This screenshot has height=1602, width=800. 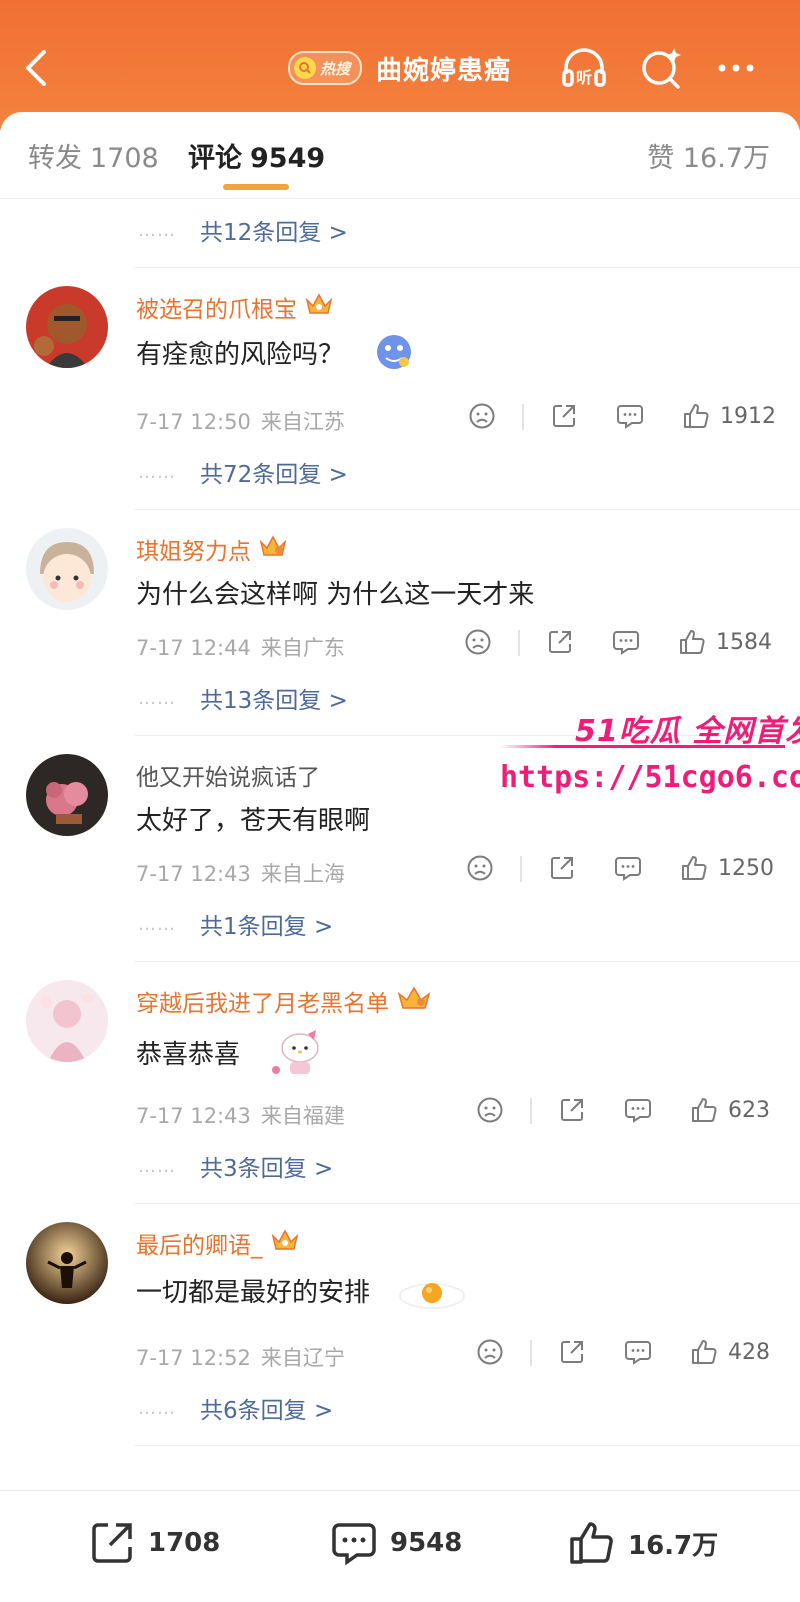 What do you see at coordinates (736, 68) in the screenshot?
I see `more-button` at bounding box center [736, 68].